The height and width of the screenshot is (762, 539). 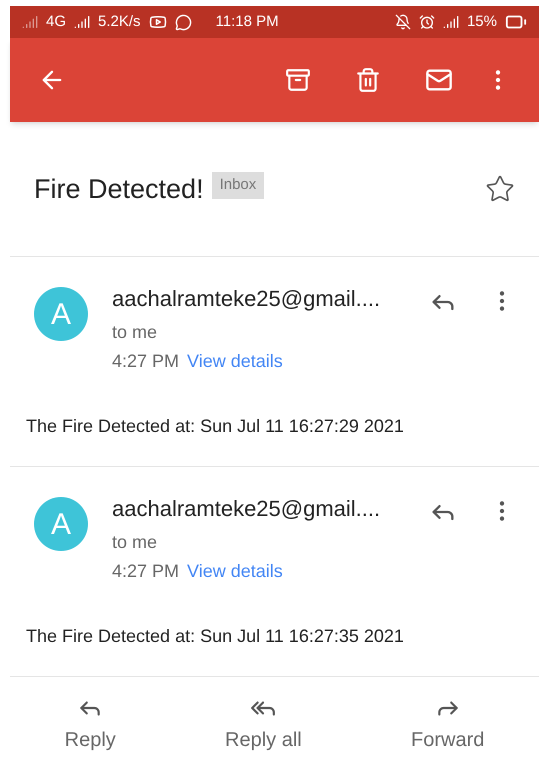 What do you see at coordinates (247, 22) in the screenshot?
I see `clock-time: 11:18 PM` at bounding box center [247, 22].